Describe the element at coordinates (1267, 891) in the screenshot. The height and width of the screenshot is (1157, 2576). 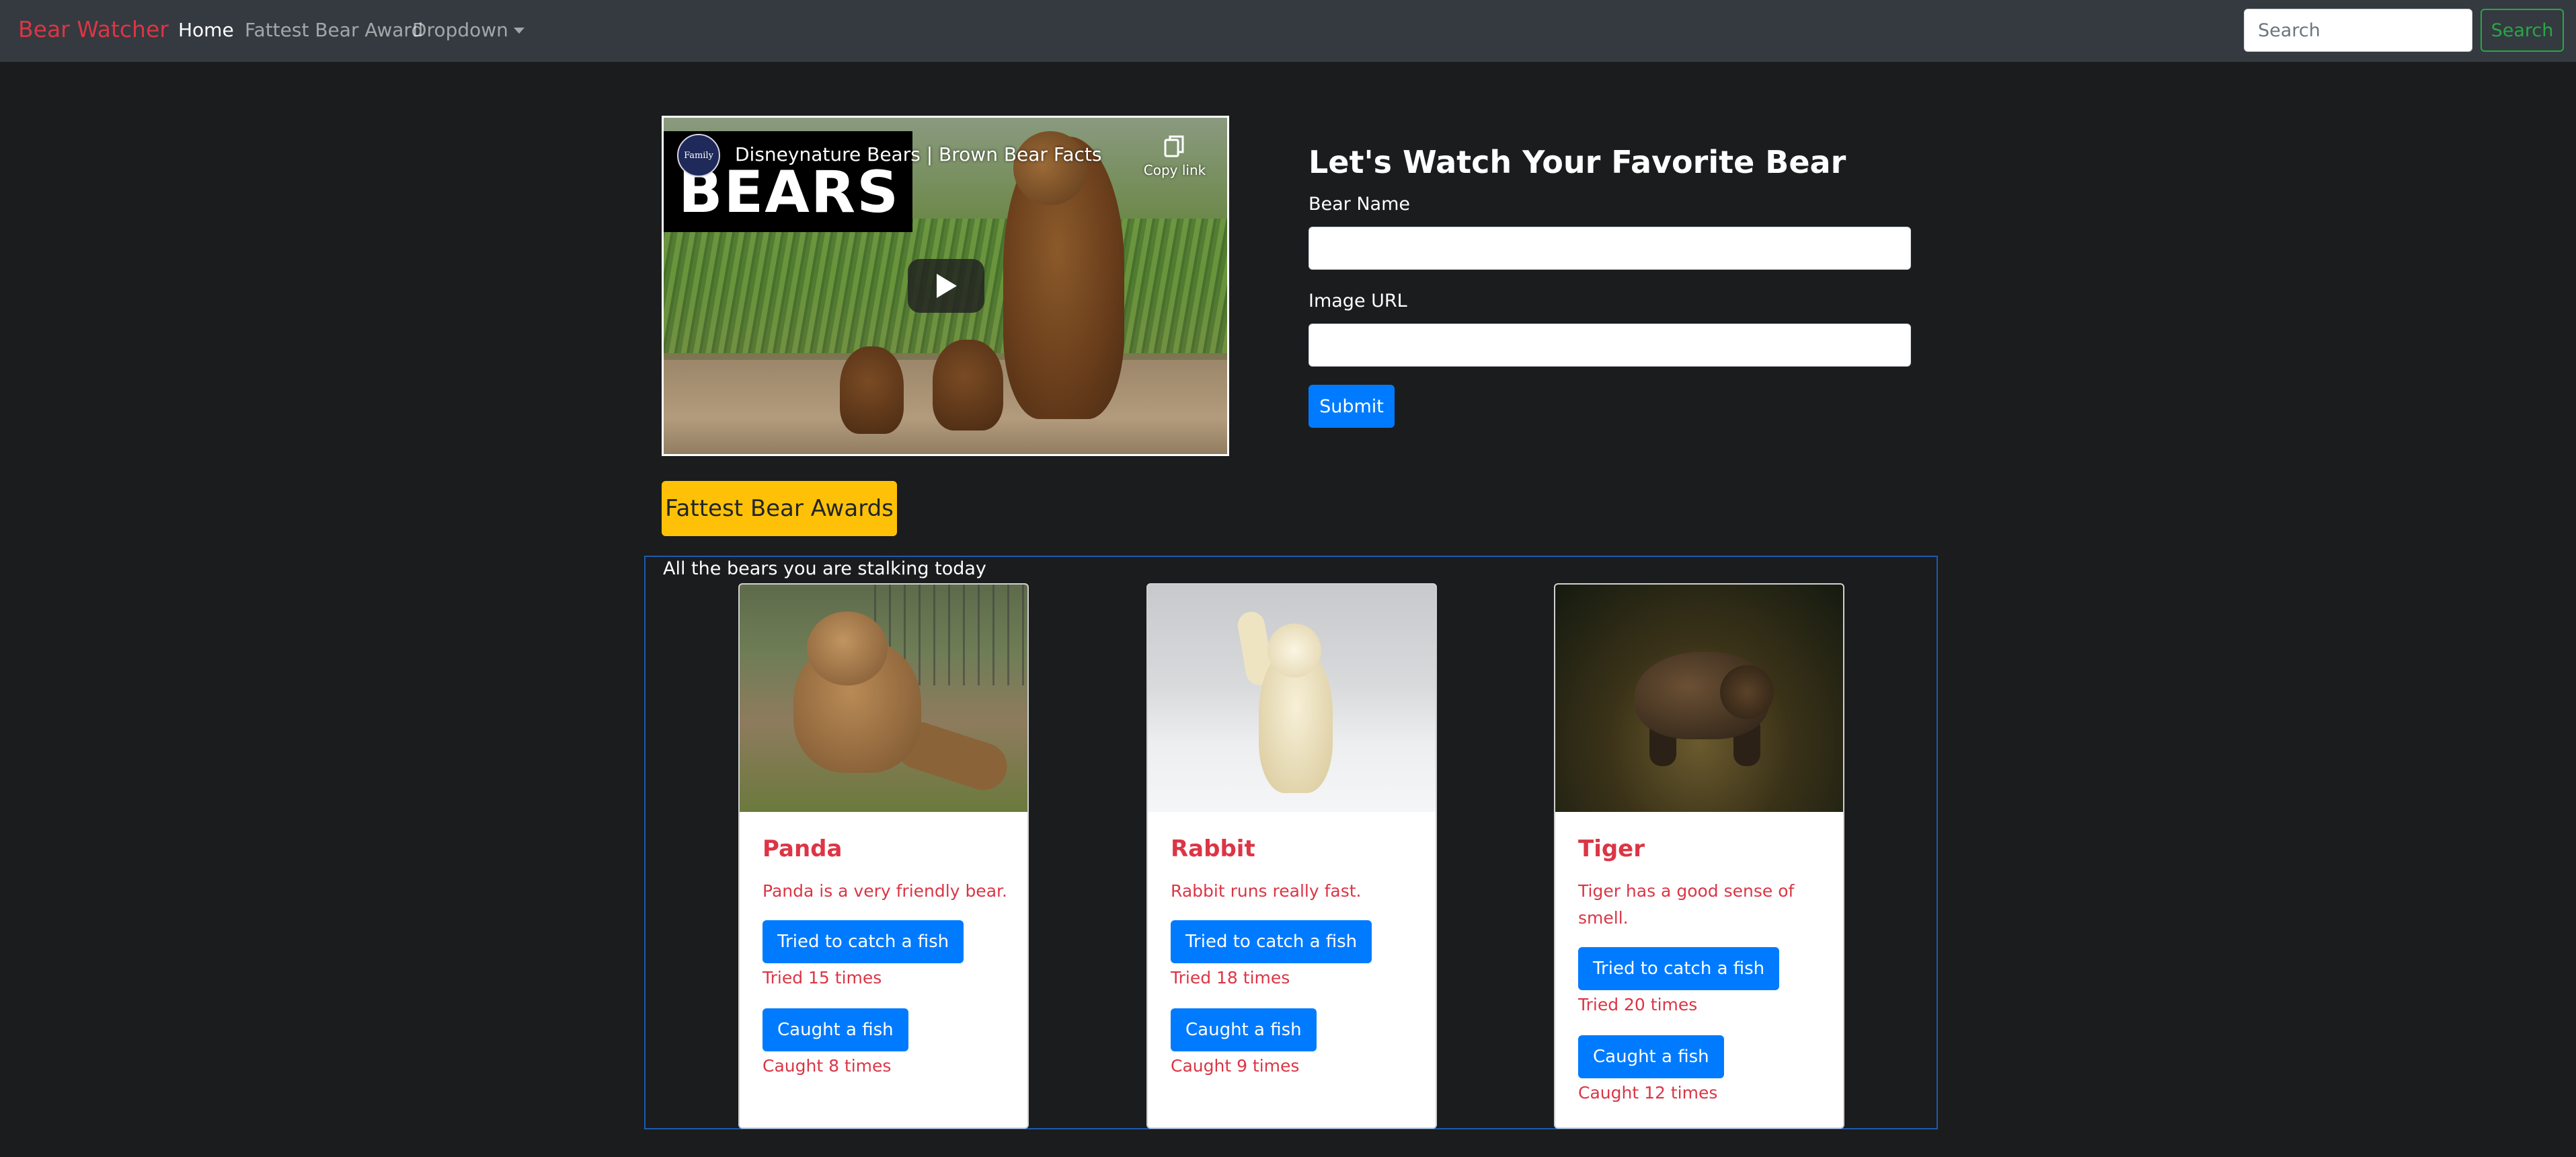
I see `bear-description: Rabbit runs really fast.` at that location.